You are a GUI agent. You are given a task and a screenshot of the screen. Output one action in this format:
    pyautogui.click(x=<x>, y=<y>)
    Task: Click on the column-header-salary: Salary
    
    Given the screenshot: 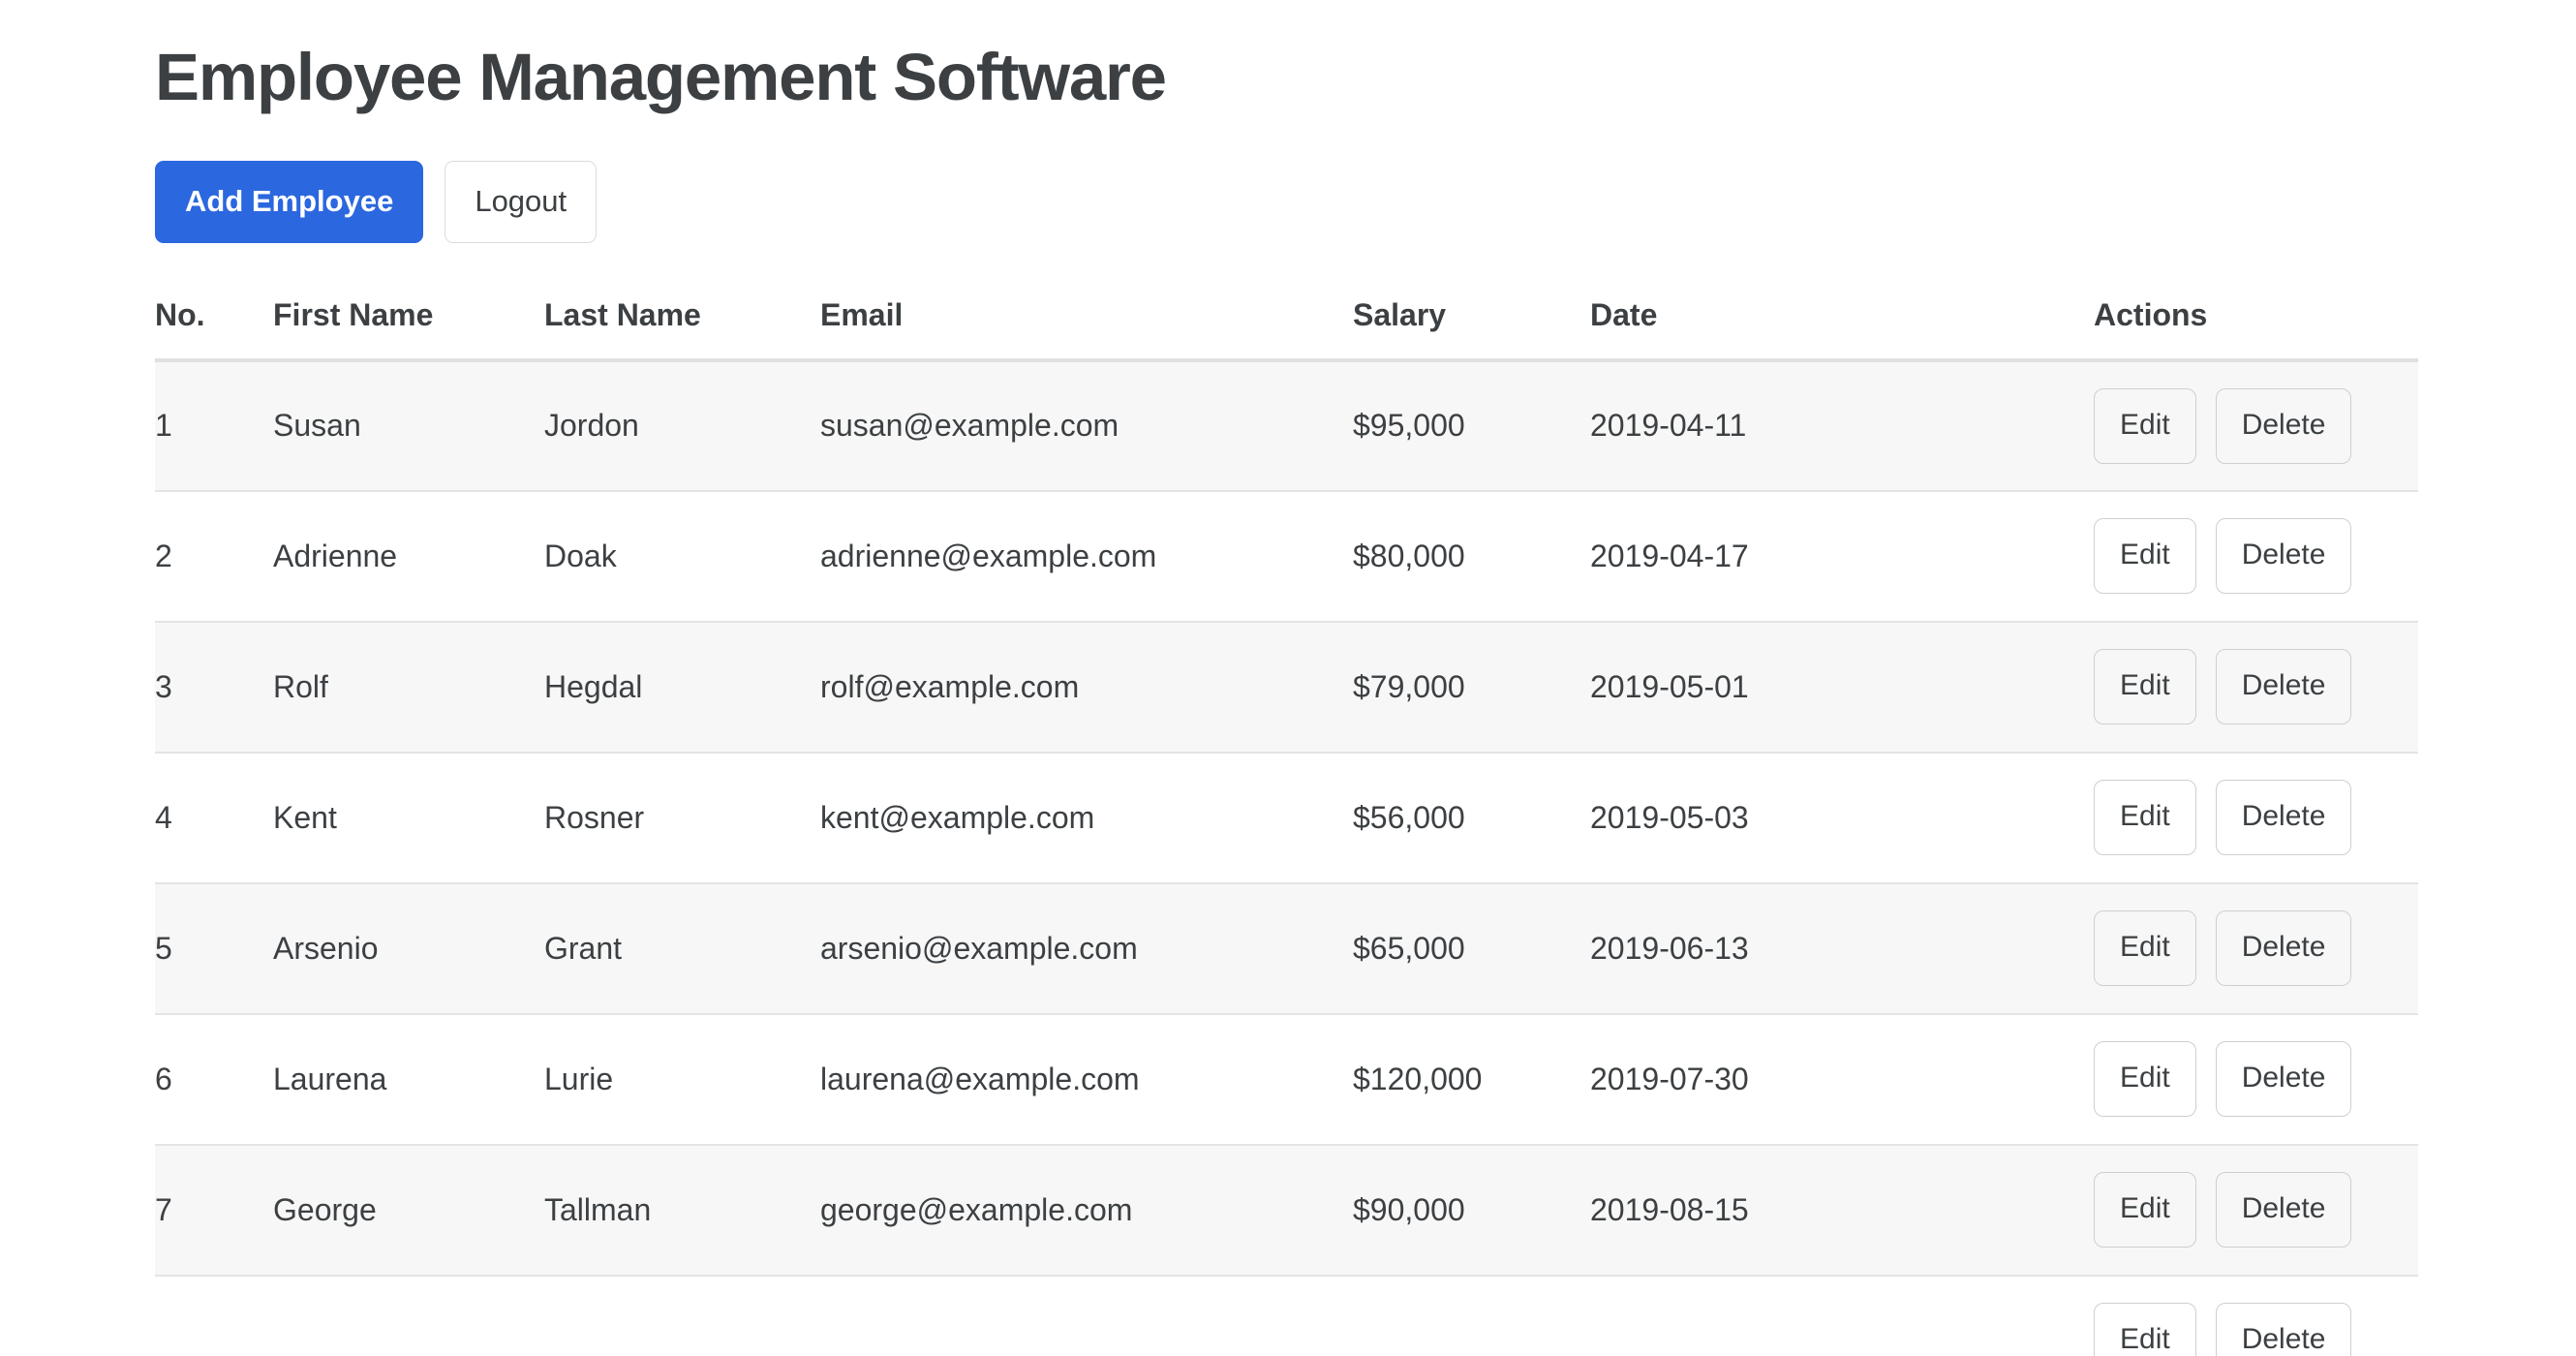 What is the action you would take?
    pyautogui.click(x=1471, y=329)
    